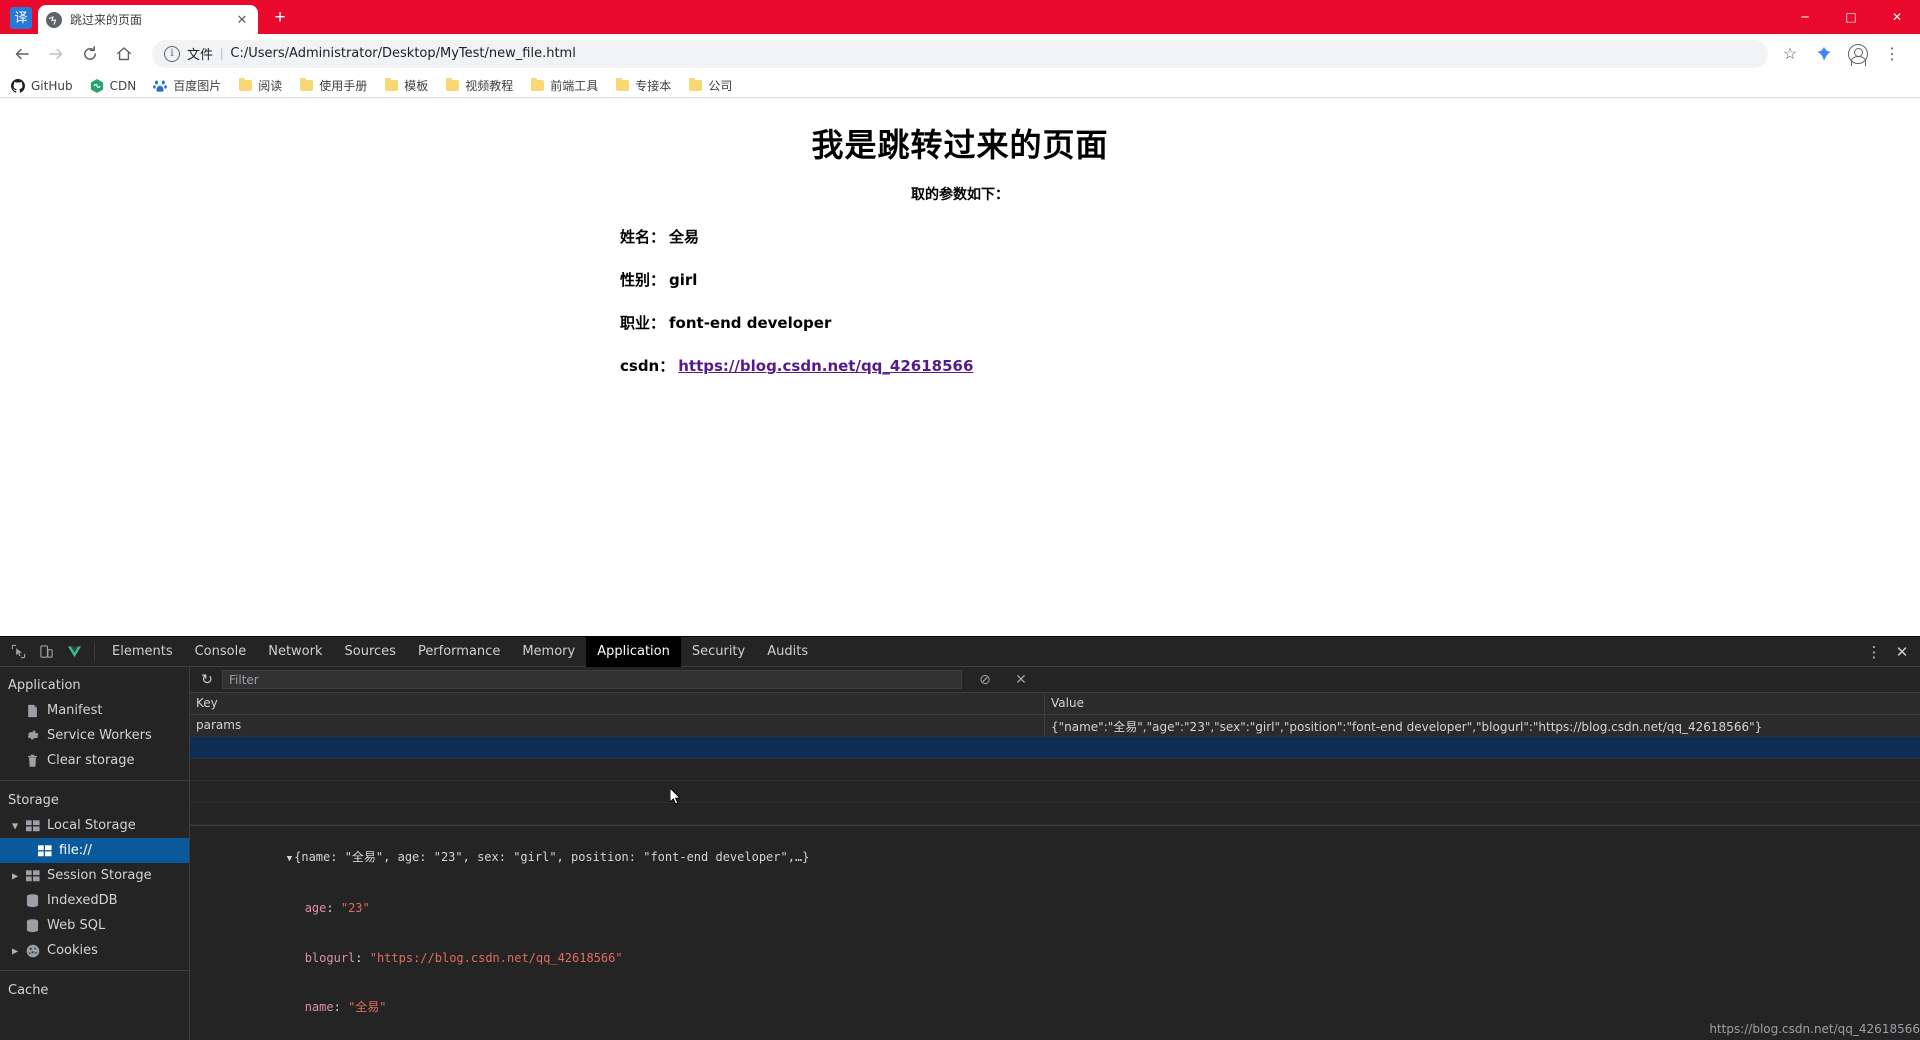 The image size is (1920, 1040). I want to click on maximize-button: □, so click(1851, 17).